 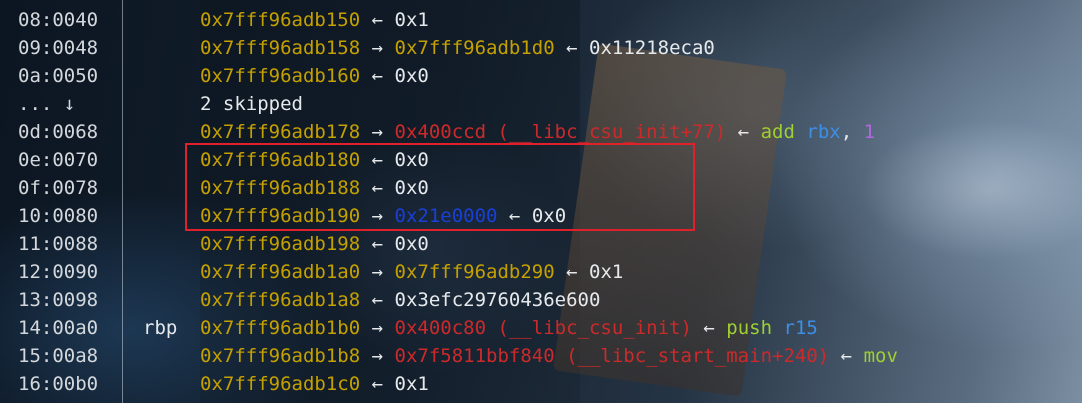 I want to click on stack-address: 0x7fff96adb160, so click(x=280, y=76).